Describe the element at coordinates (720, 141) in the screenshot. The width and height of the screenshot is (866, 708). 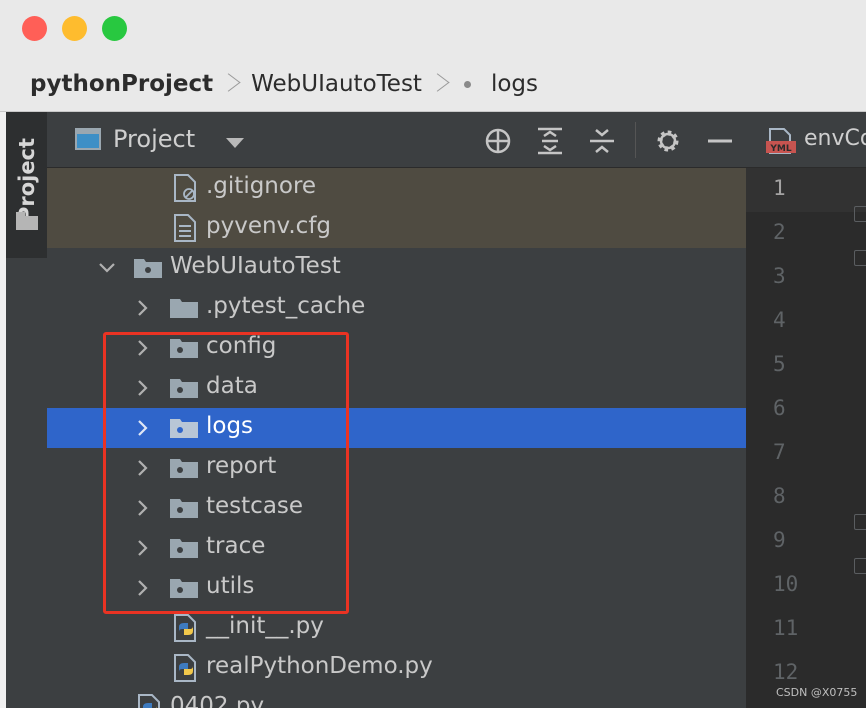
I see `minimize-icon` at that location.